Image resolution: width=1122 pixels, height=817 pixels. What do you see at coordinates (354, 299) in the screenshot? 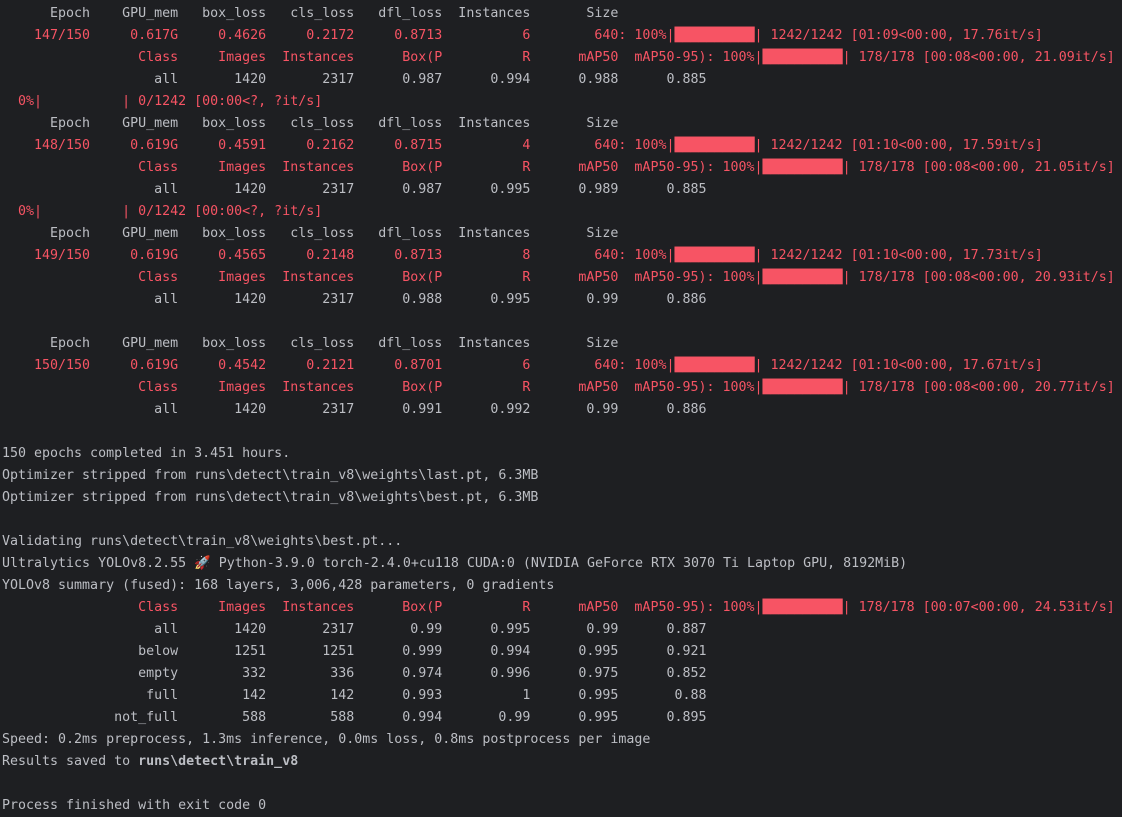
I see `console-line: all 1420 2317 0.988 0.995 0.99 0.886` at bounding box center [354, 299].